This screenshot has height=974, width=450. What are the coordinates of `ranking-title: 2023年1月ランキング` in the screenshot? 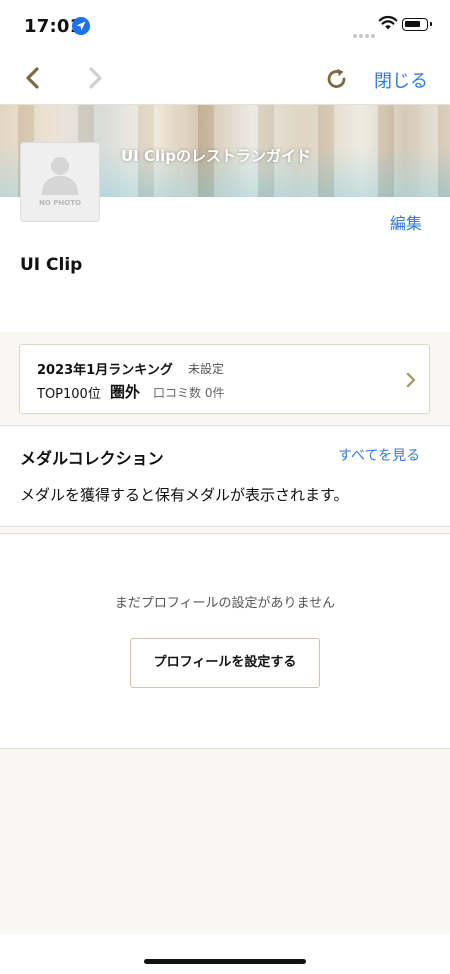 It's located at (105, 370).